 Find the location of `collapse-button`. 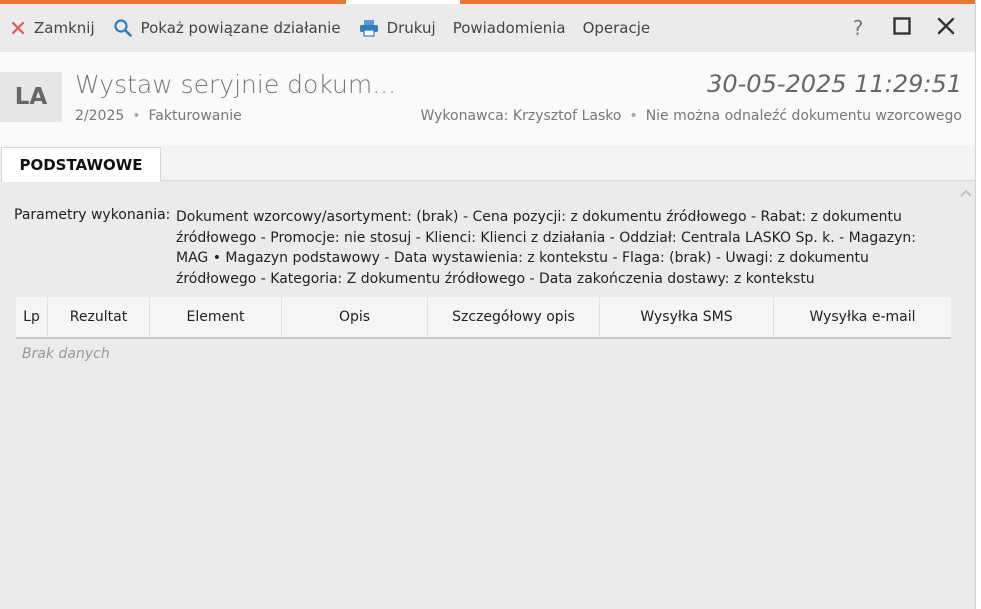

collapse-button is located at coordinates (966, 192).